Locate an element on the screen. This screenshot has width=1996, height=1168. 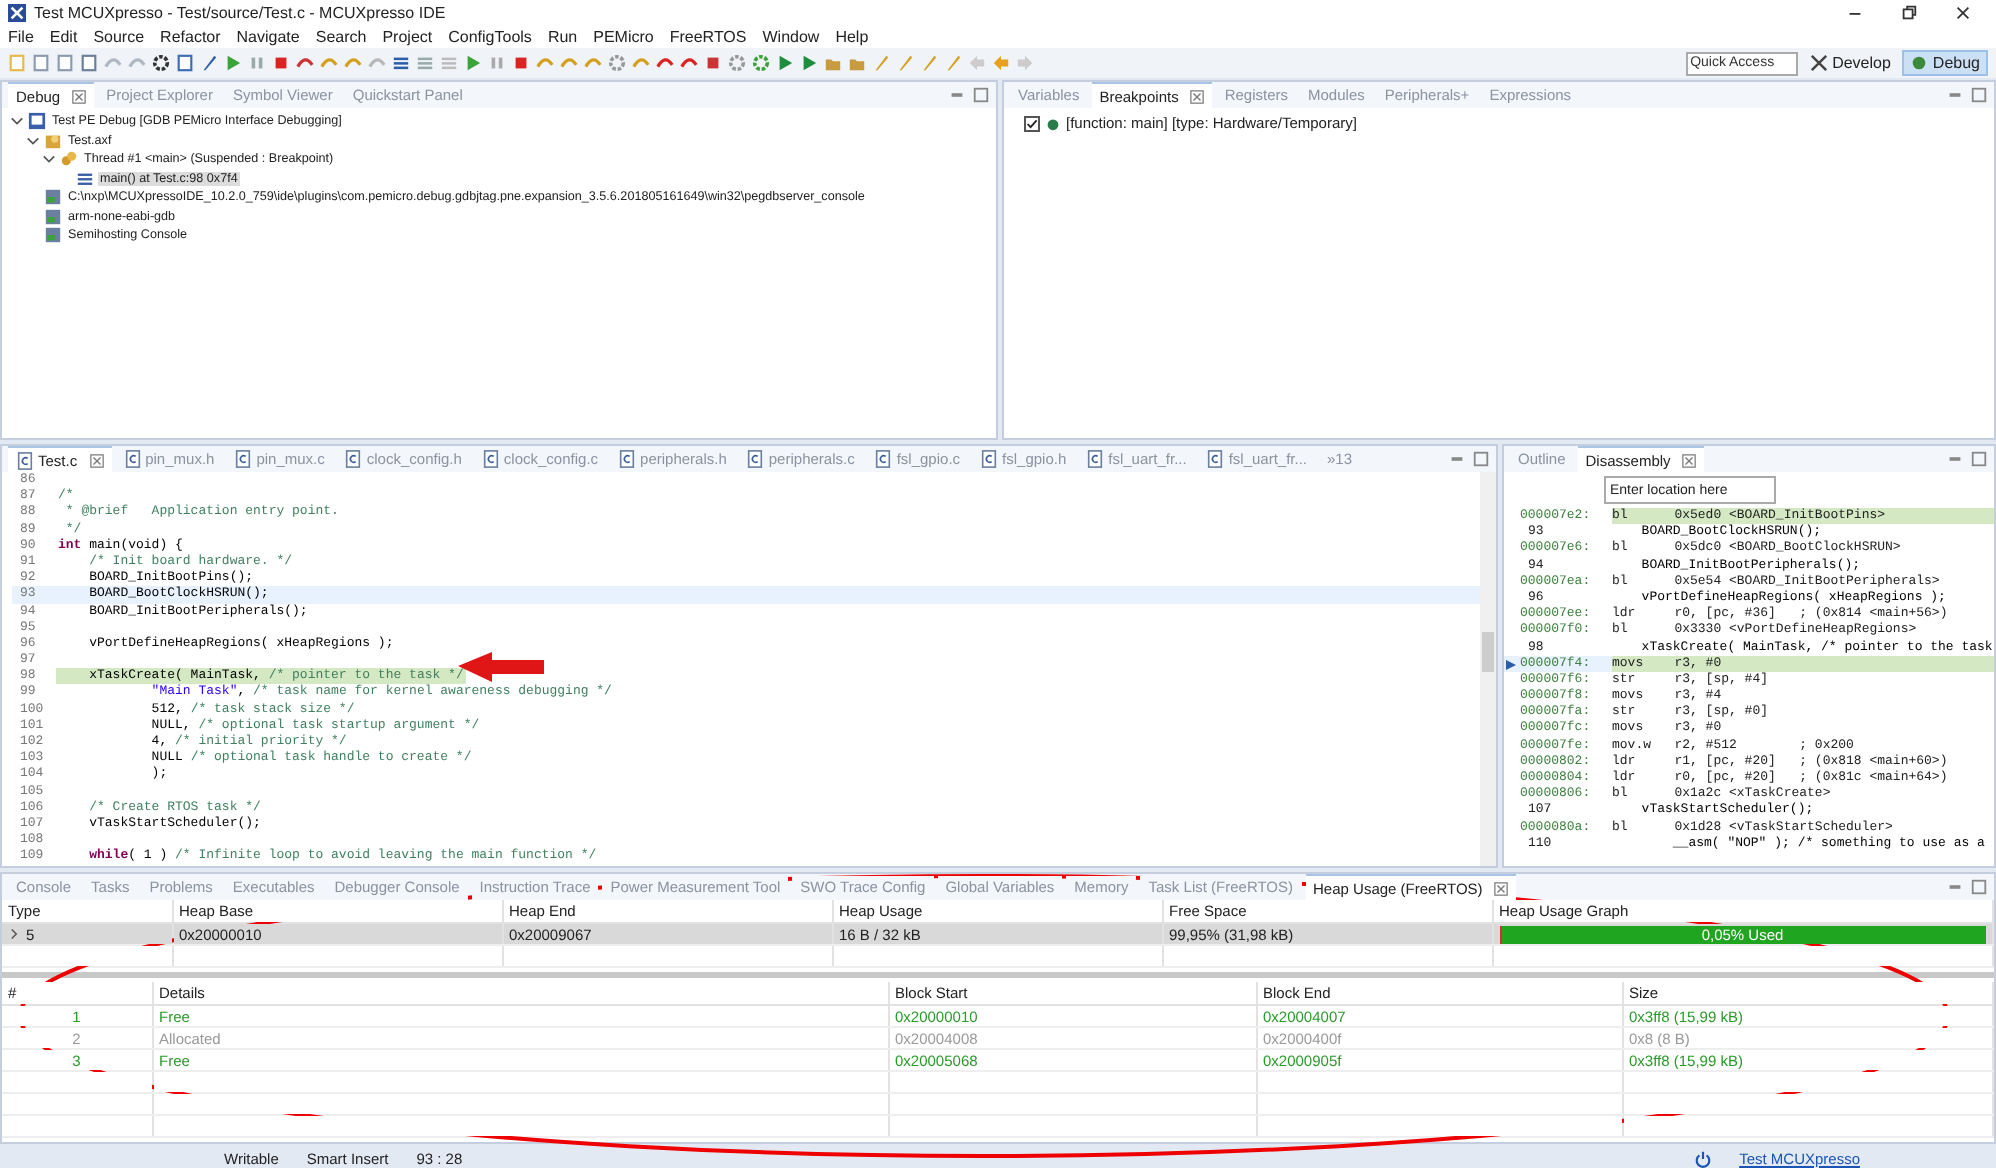
gear-icon is located at coordinates (161, 63).